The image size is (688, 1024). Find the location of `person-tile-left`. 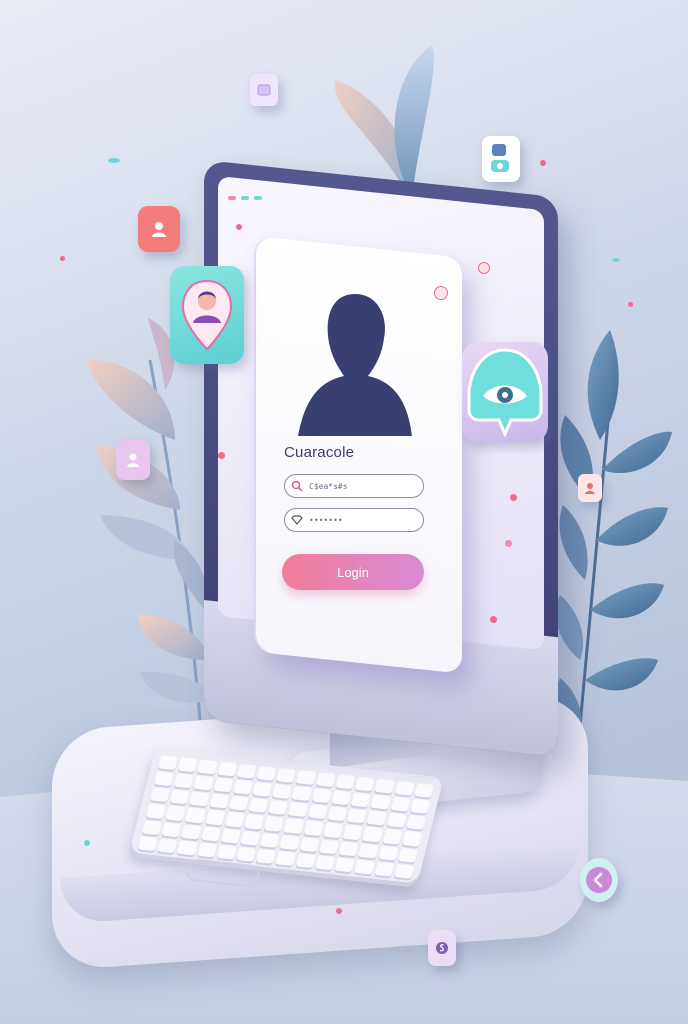

person-tile-left is located at coordinates (133, 460).